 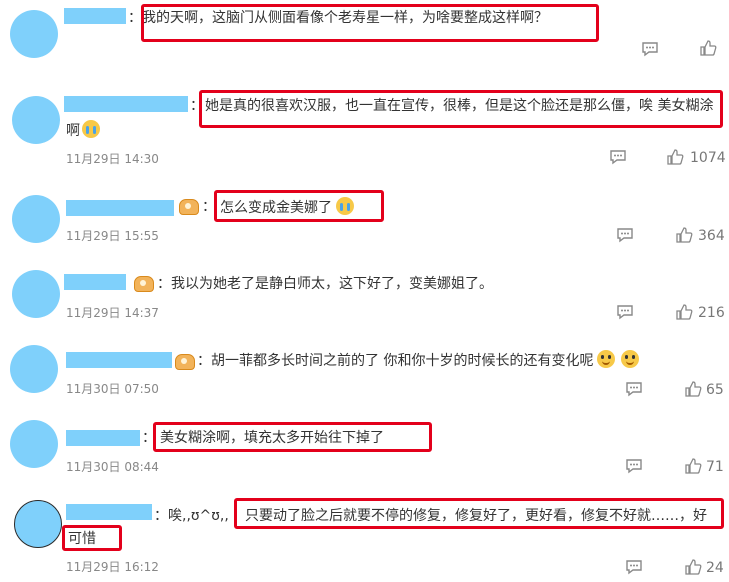 I want to click on like-count: 71, so click(x=715, y=467).